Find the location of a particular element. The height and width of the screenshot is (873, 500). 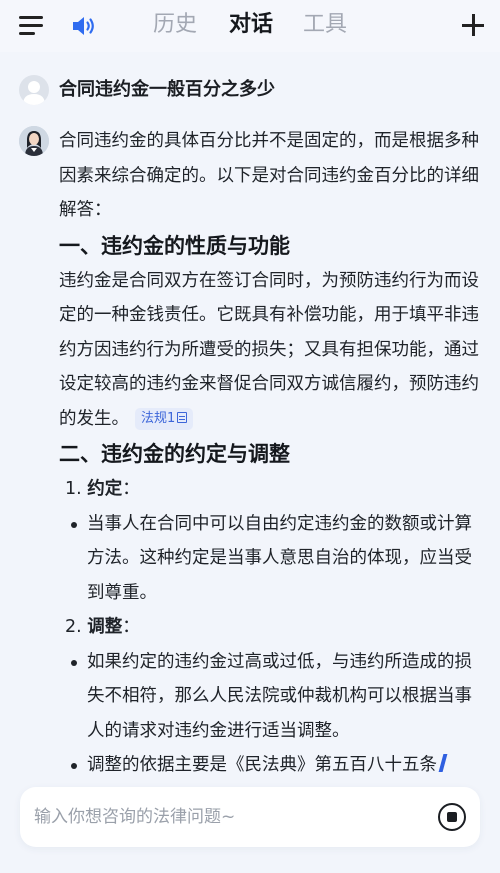

tab-history: 历史 is located at coordinates (175, 25).